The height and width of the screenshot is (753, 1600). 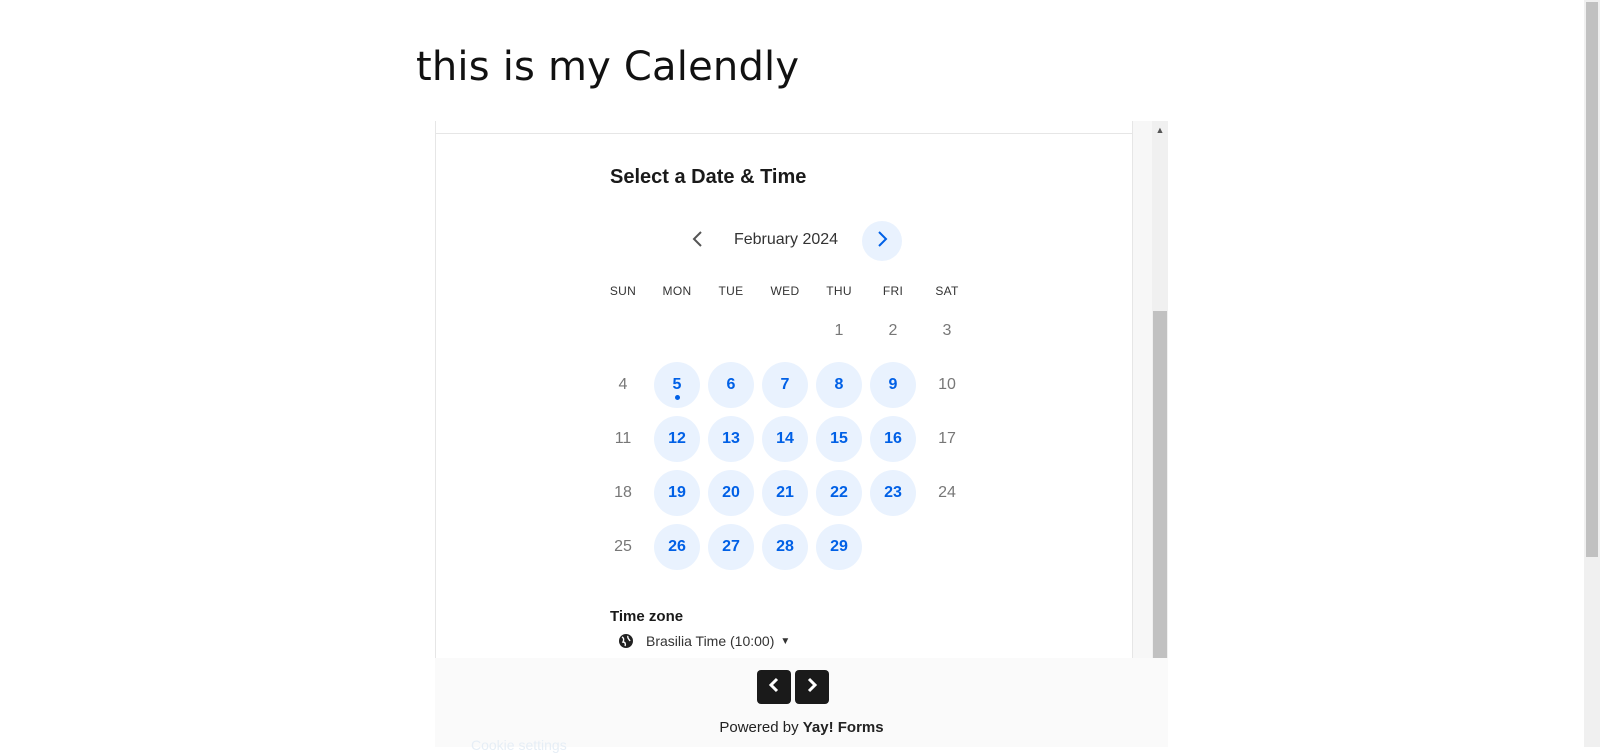 I want to click on day-button: 6, so click(x=731, y=385).